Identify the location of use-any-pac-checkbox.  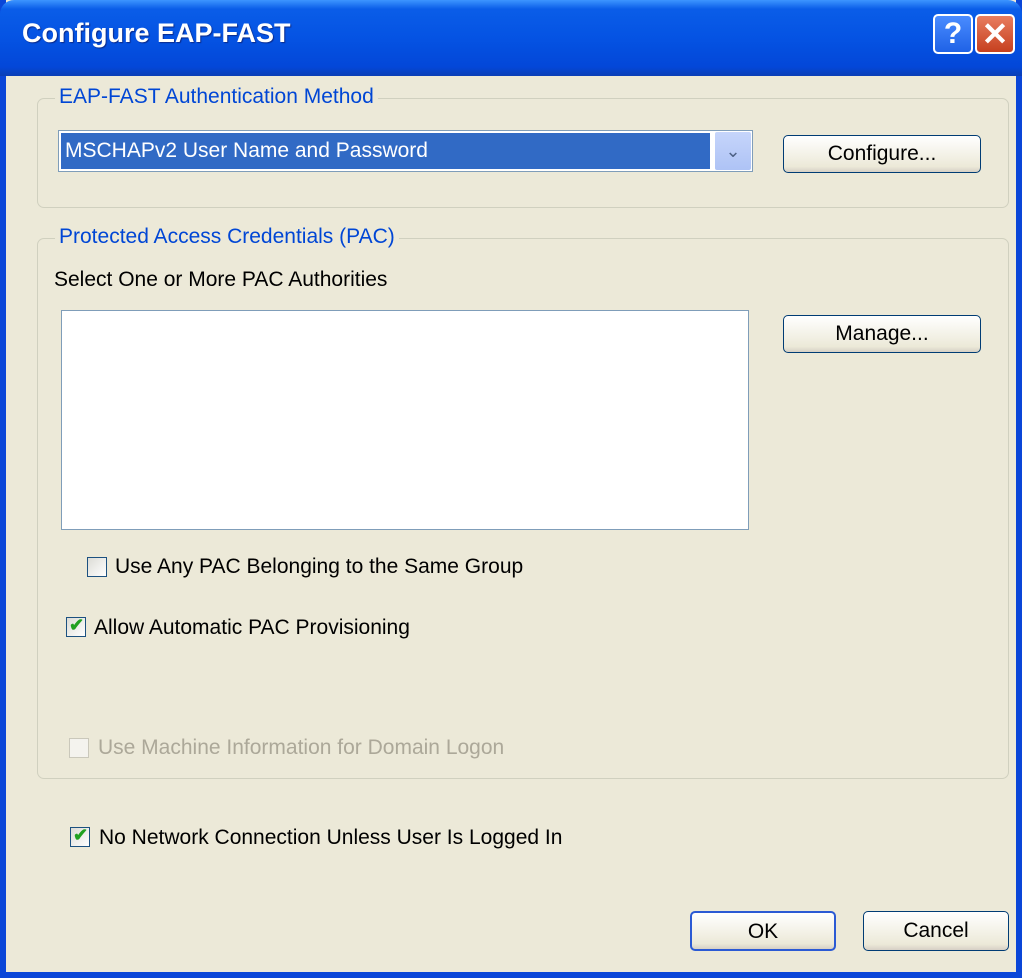
(97, 567).